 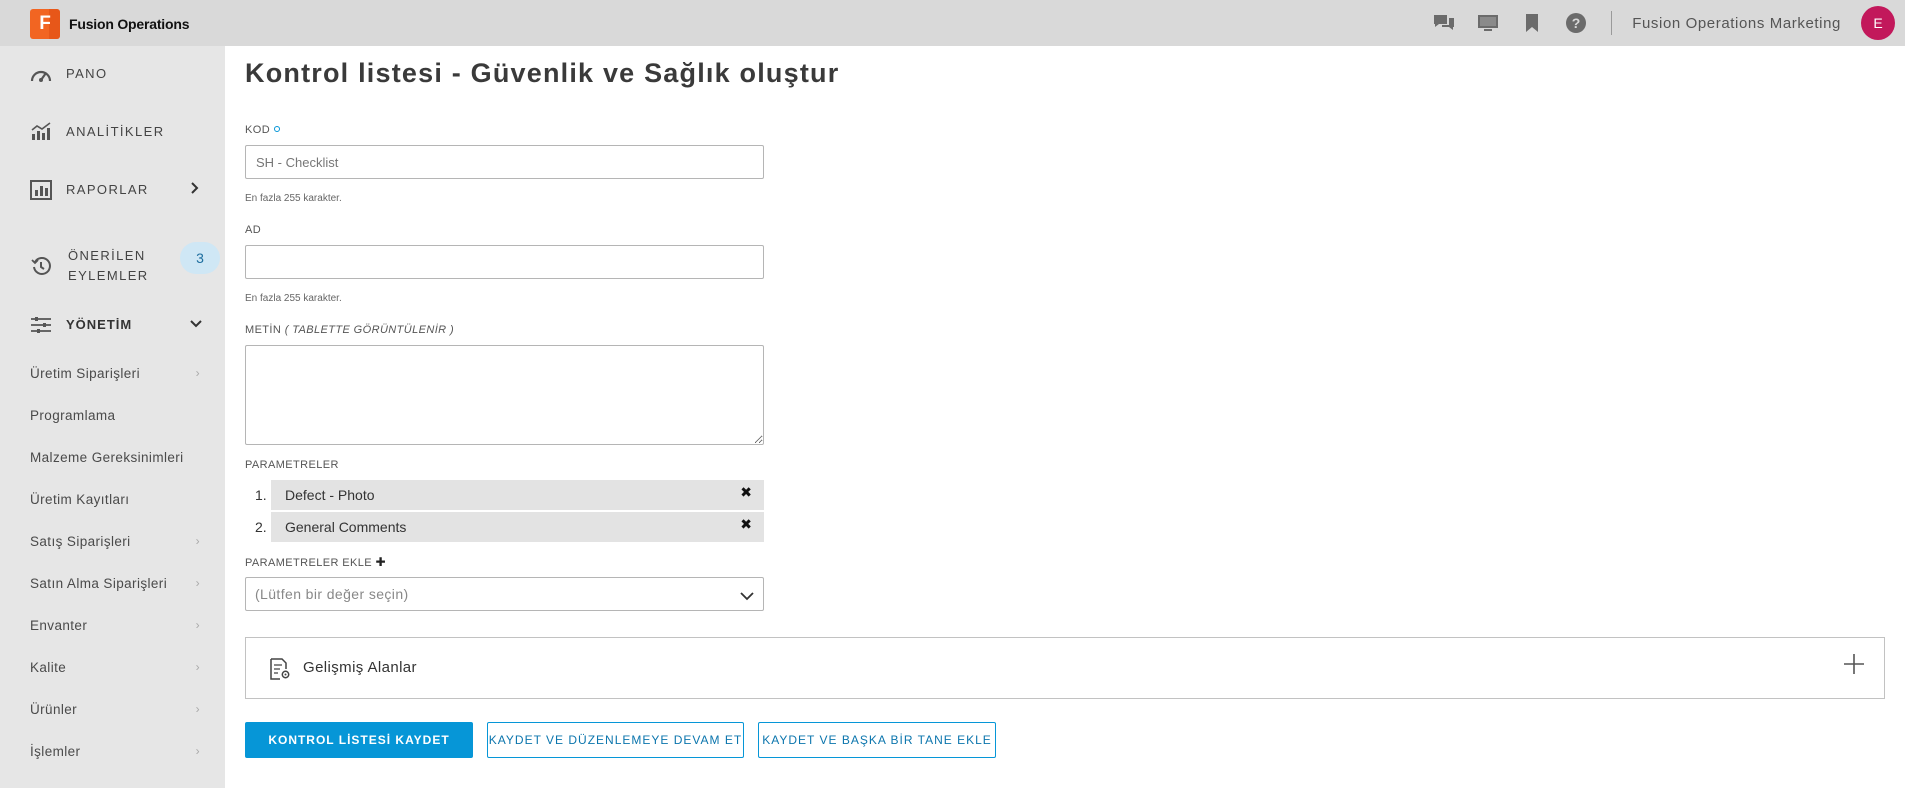 What do you see at coordinates (115, 667) in the screenshot?
I see `sidebar-sub-kalite: Kalite ›` at bounding box center [115, 667].